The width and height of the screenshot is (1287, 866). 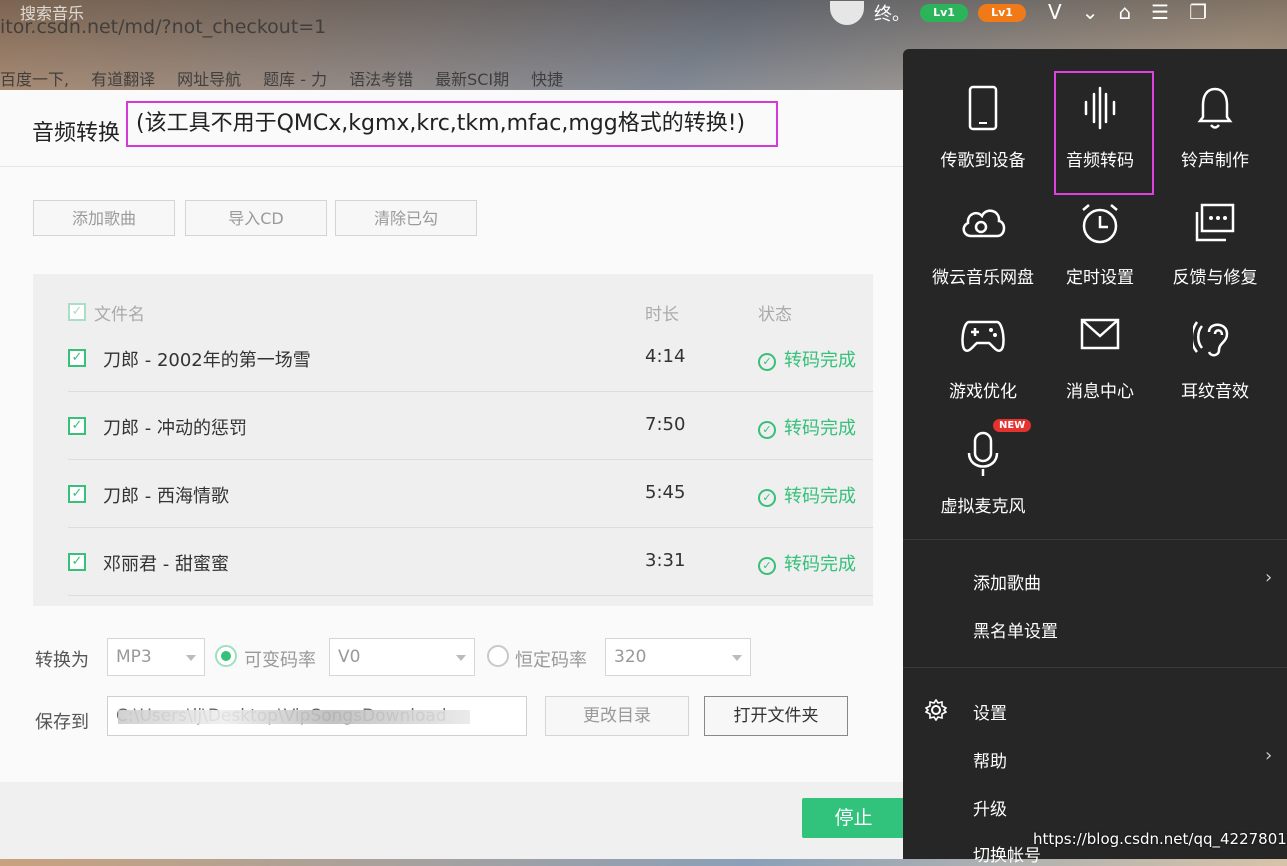 I want to click on menu-tile-game: 游戏优化, so click(x=983, y=355).